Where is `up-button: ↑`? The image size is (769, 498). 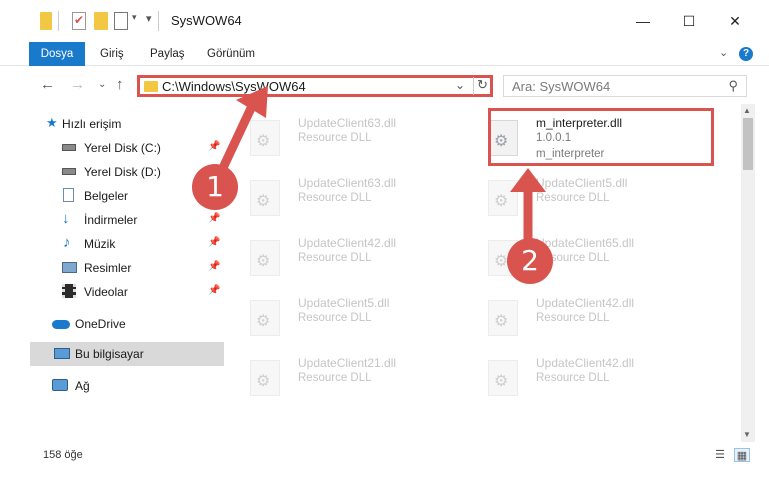
up-button: ↑ is located at coordinates (120, 84).